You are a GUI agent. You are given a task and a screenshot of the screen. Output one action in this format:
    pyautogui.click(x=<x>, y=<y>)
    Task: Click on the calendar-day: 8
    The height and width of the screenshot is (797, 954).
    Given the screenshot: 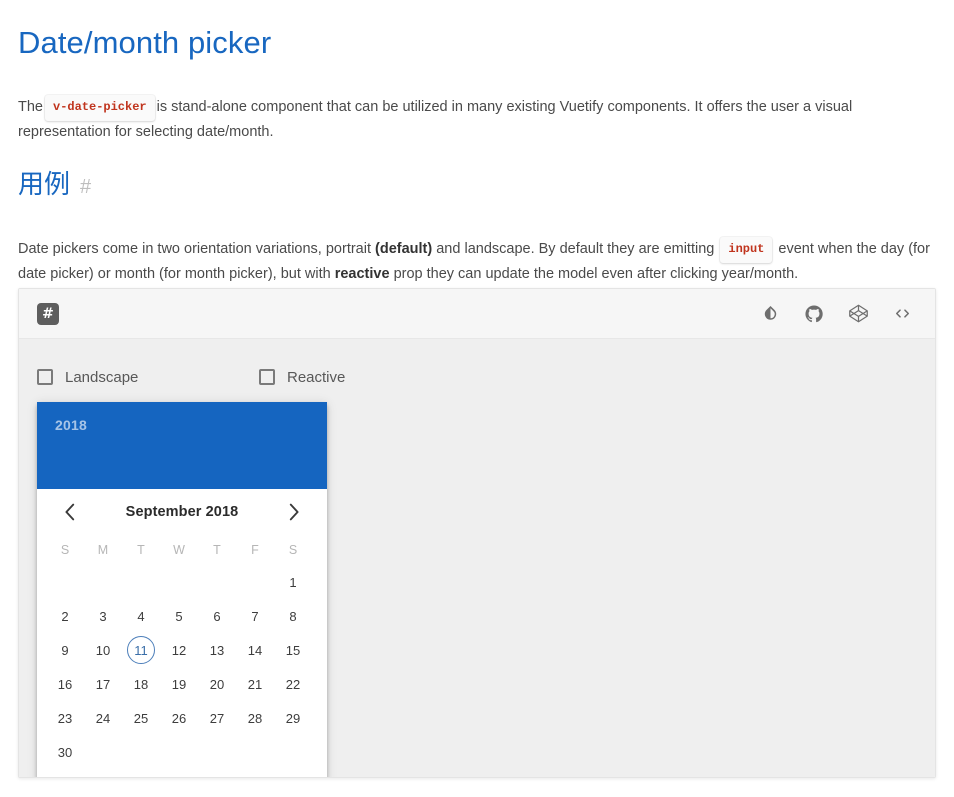 What is the action you would take?
    pyautogui.click(x=293, y=616)
    